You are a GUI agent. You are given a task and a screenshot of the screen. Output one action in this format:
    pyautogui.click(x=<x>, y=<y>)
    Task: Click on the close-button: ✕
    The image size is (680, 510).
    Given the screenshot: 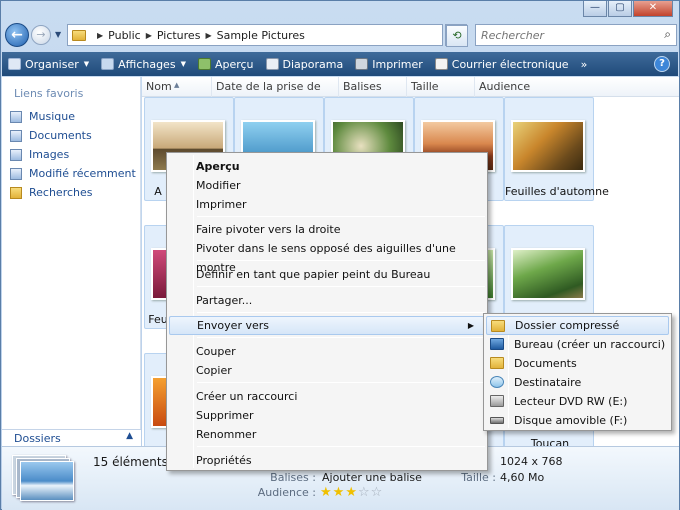 What is the action you would take?
    pyautogui.click(x=653, y=9)
    